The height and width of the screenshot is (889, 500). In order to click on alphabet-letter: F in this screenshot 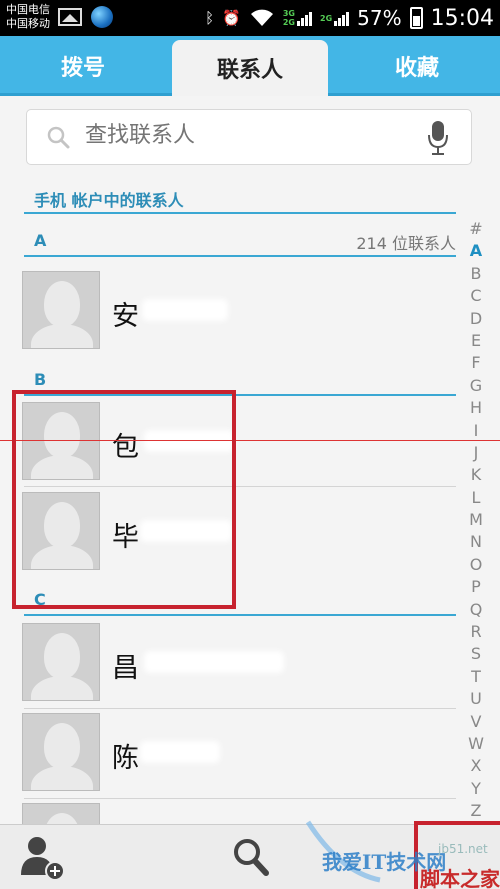, I will do `click(476, 363)`.